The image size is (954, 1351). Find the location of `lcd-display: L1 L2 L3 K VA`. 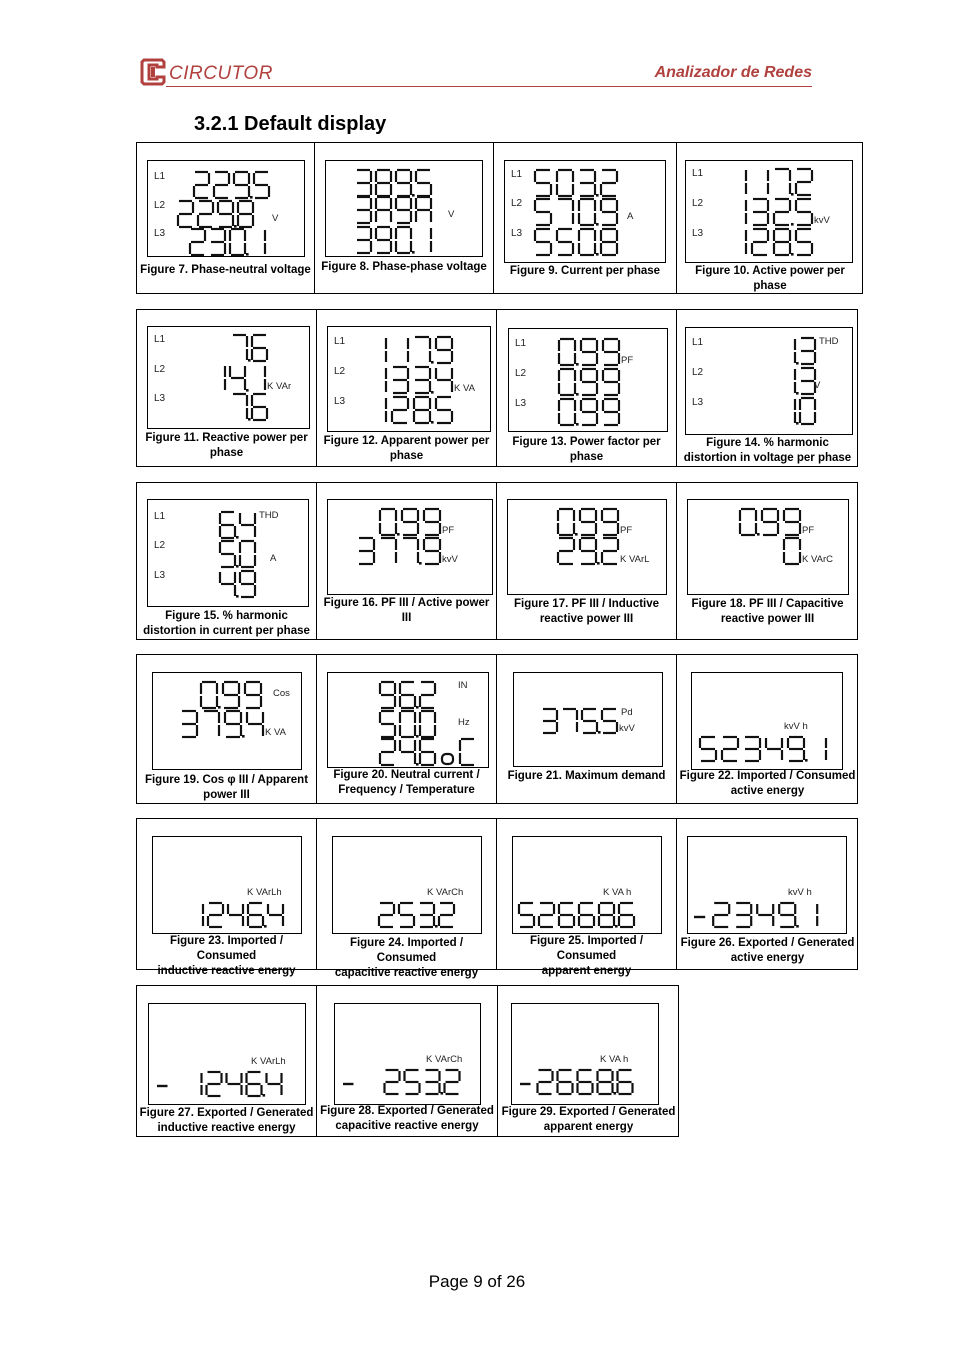

lcd-display: L1 L2 L3 K VA is located at coordinates (409, 379).